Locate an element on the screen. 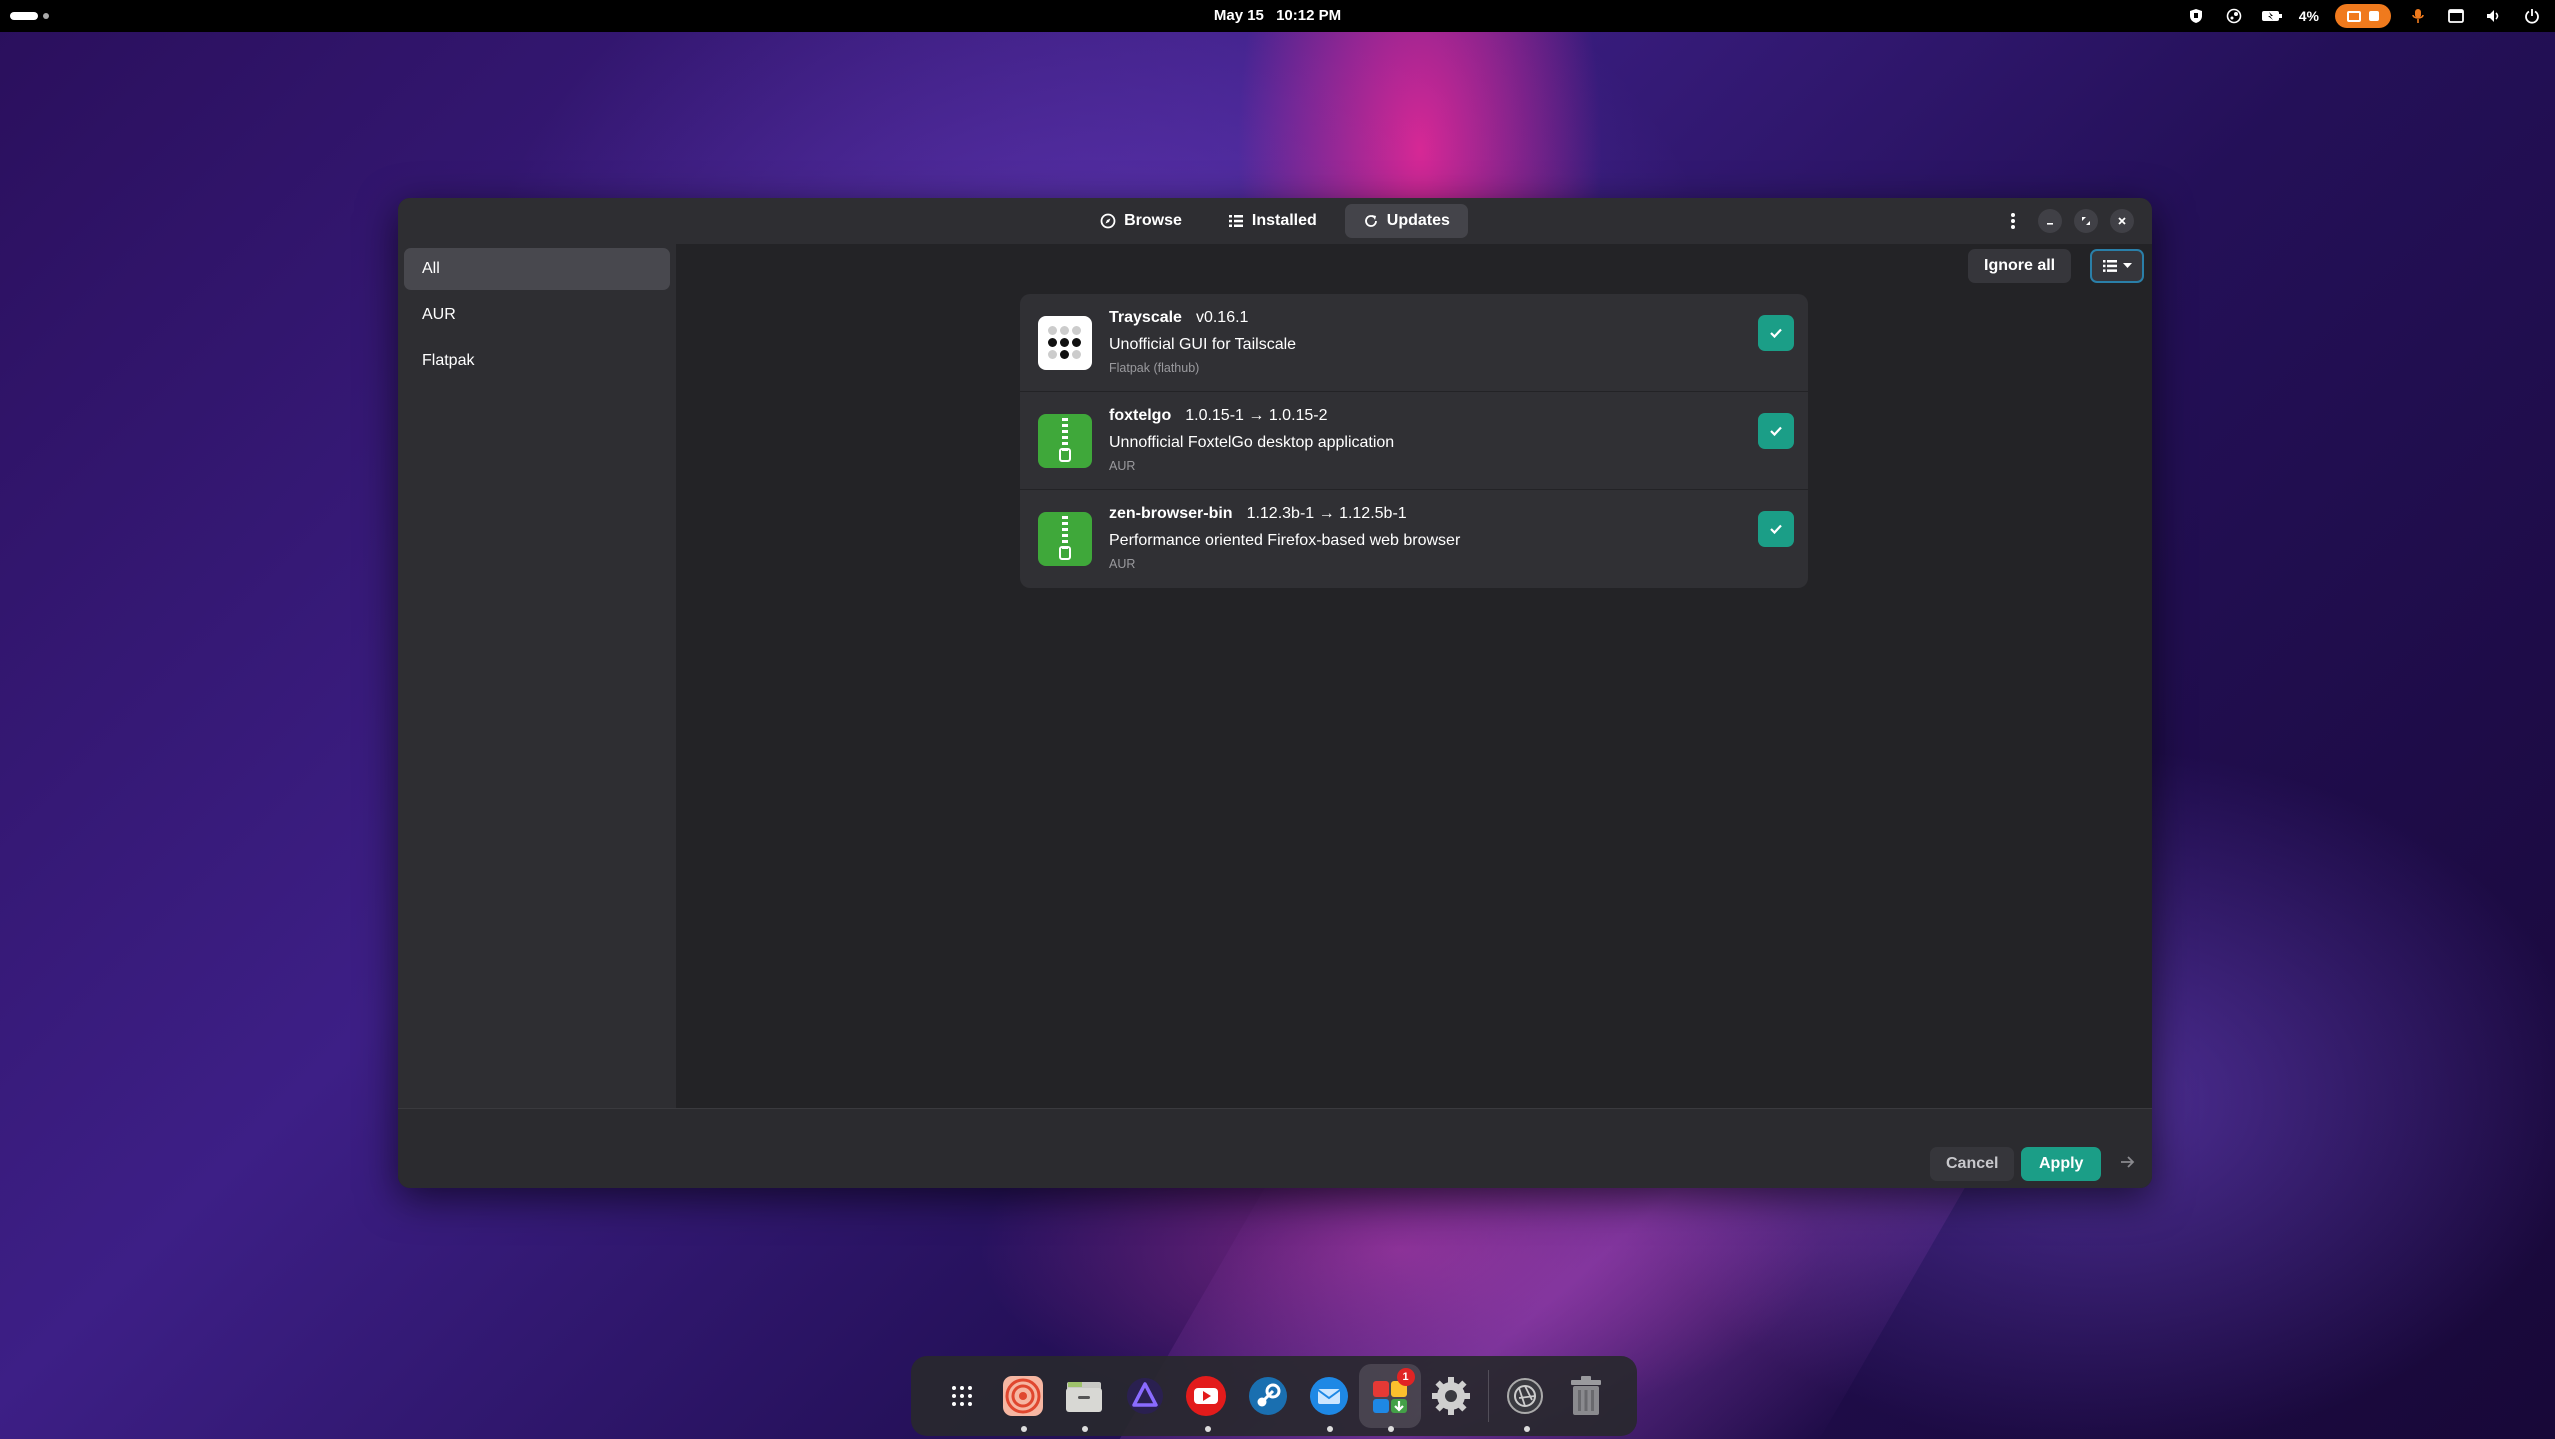 The height and width of the screenshot is (1439, 2555). app-description: Unofficial GUI for Tailscale is located at coordinates (1203, 344).